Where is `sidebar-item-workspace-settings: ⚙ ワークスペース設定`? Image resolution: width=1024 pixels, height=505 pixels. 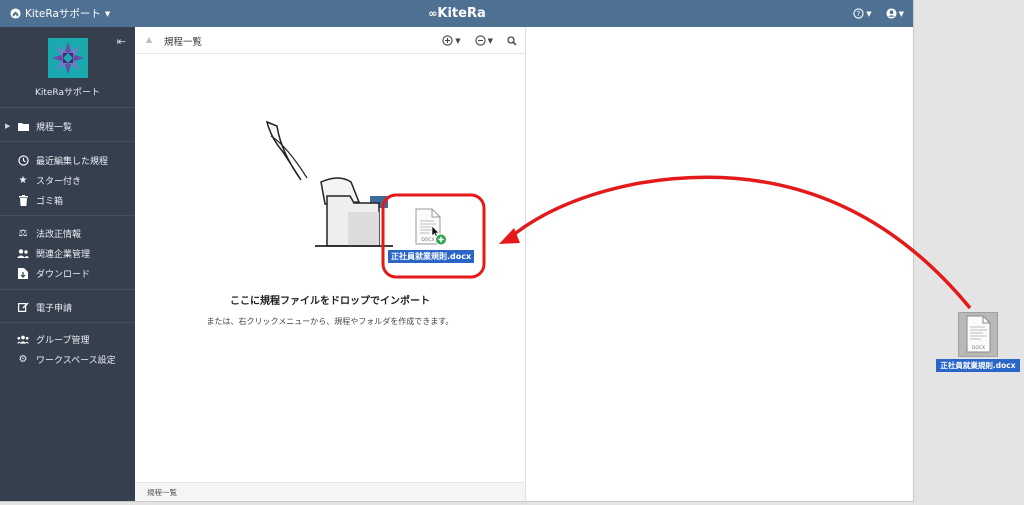
sidebar-item-workspace-settings: ⚙ ワークスペース設定 is located at coordinates (67, 359).